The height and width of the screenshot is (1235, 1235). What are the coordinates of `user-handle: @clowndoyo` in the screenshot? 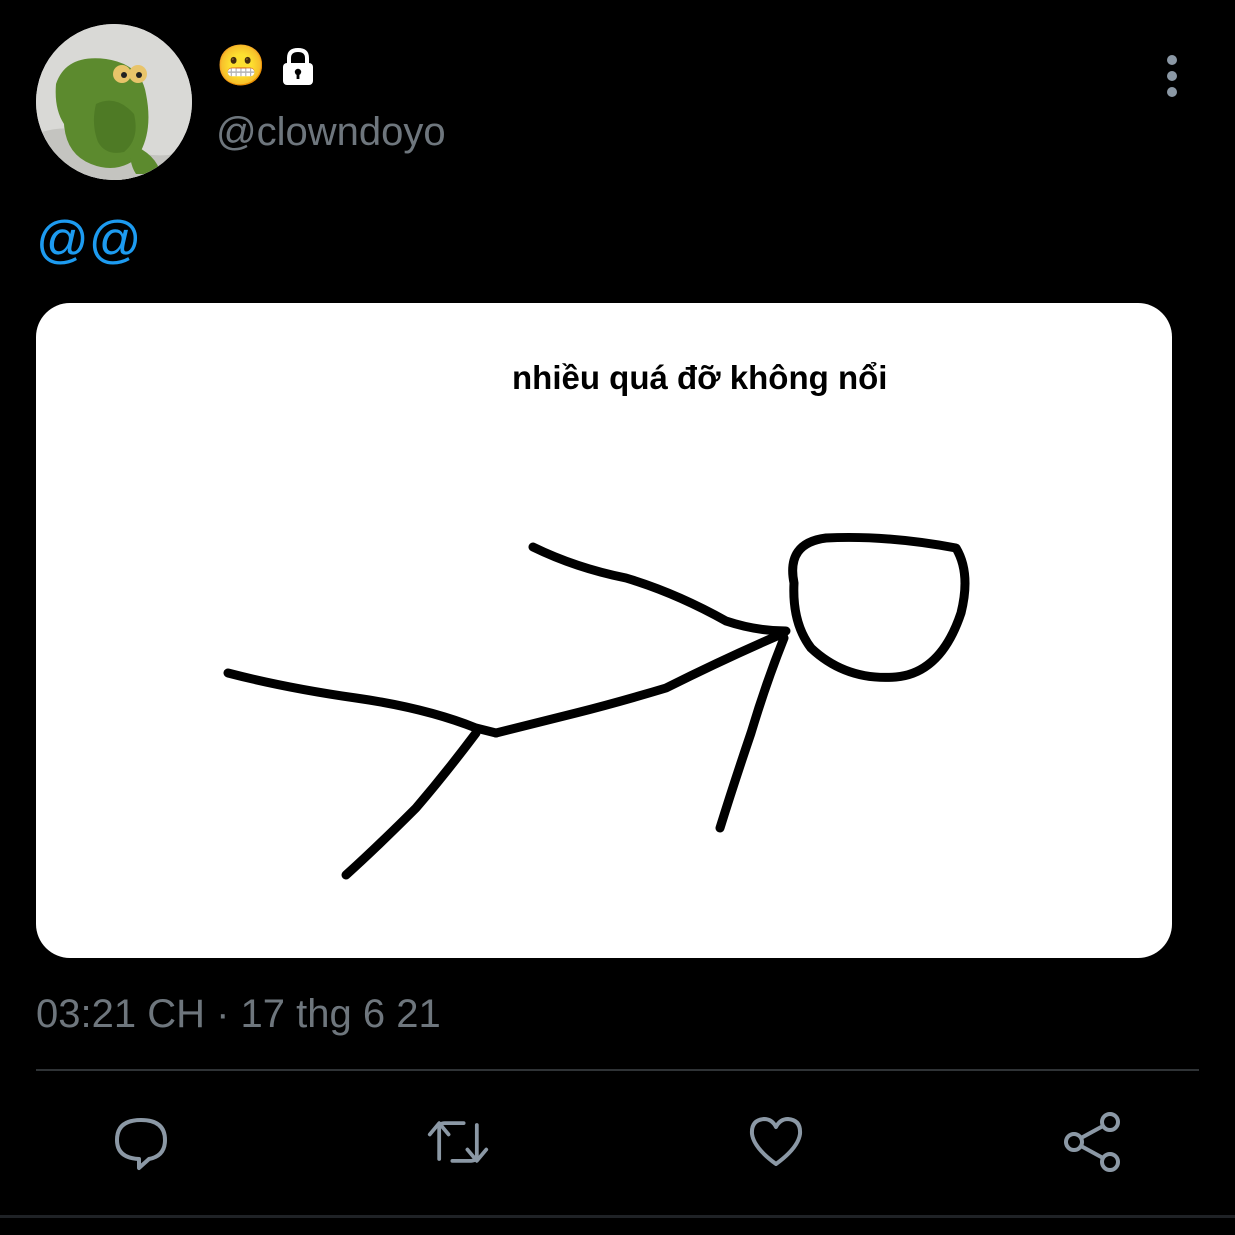 It's located at (331, 132).